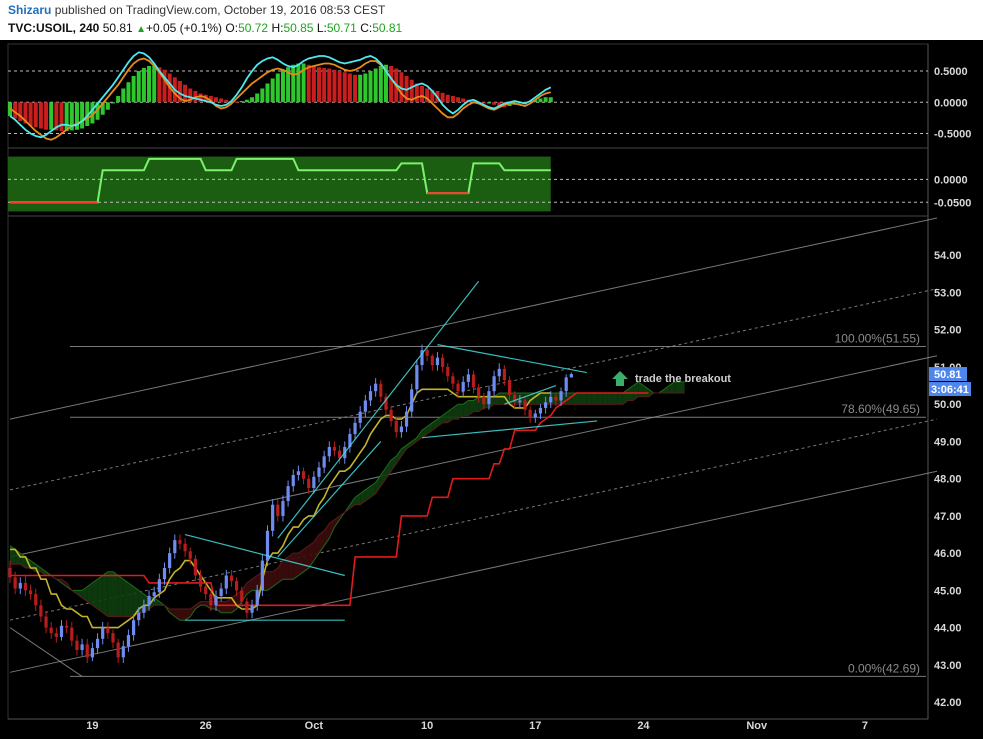 This screenshot has width=983, height=739. What do you see at coordinates (951, 180) in the screenshot?
I see `trend-tick-label: 0.0000` at bounding box center [951, 180].